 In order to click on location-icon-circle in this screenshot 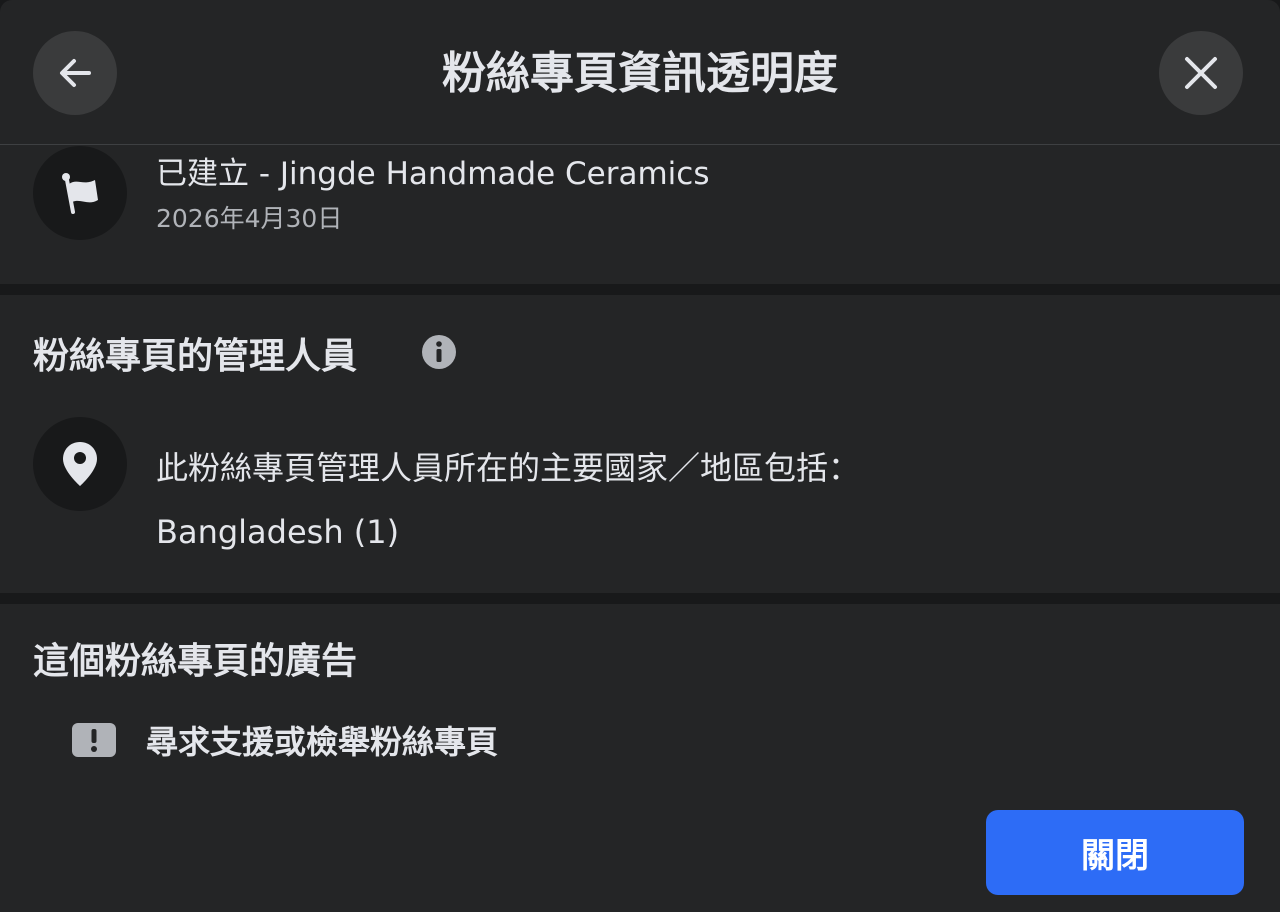, I will do `click(80, 464)`.